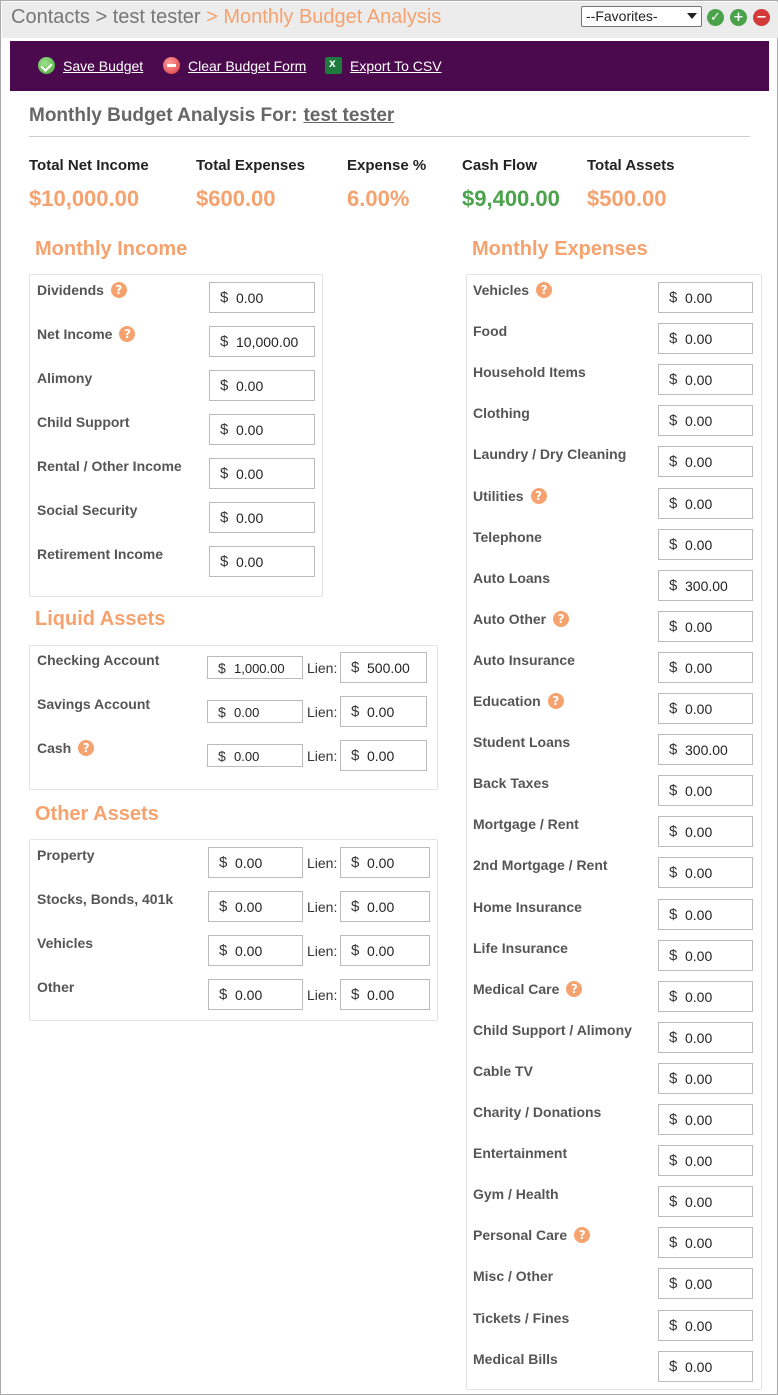  I want to click on field-label: 2nd Mortgage / Rent, so click(540, 865).